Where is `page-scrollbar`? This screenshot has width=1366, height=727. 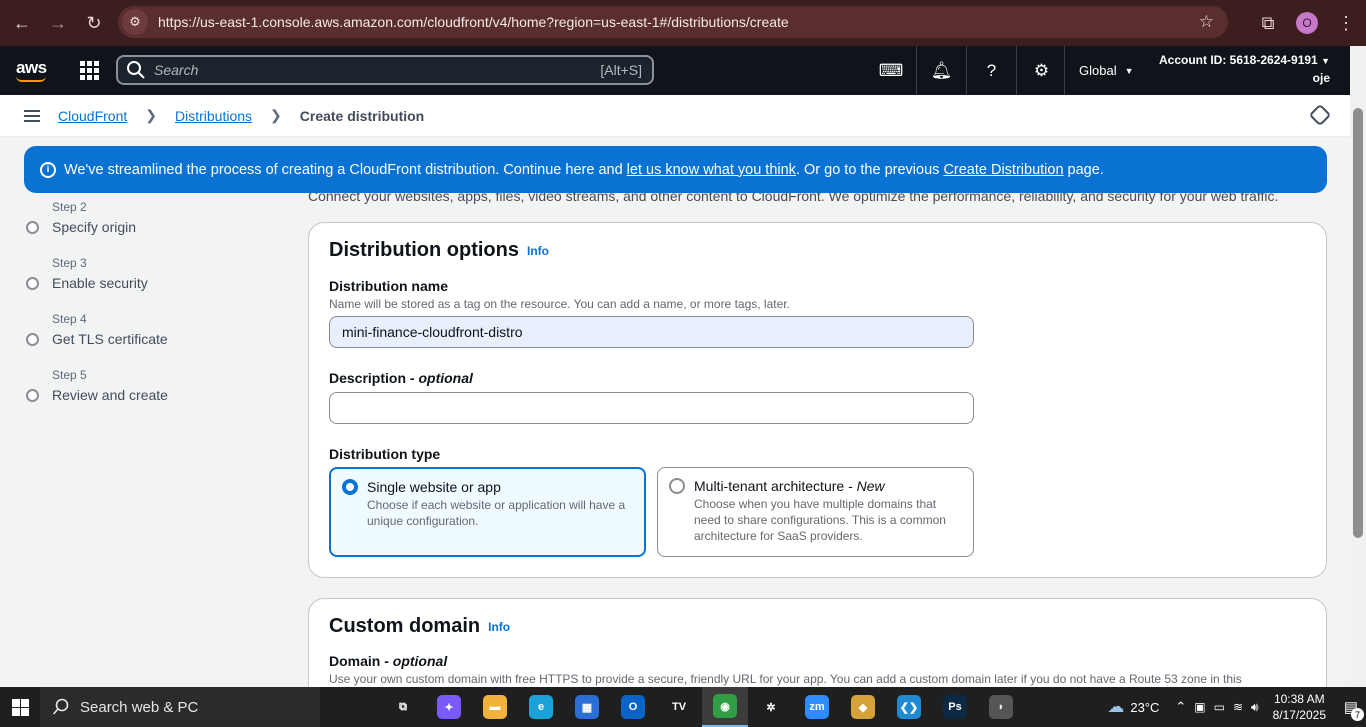
page-scrollbar is located at coordinates (1358, 366).